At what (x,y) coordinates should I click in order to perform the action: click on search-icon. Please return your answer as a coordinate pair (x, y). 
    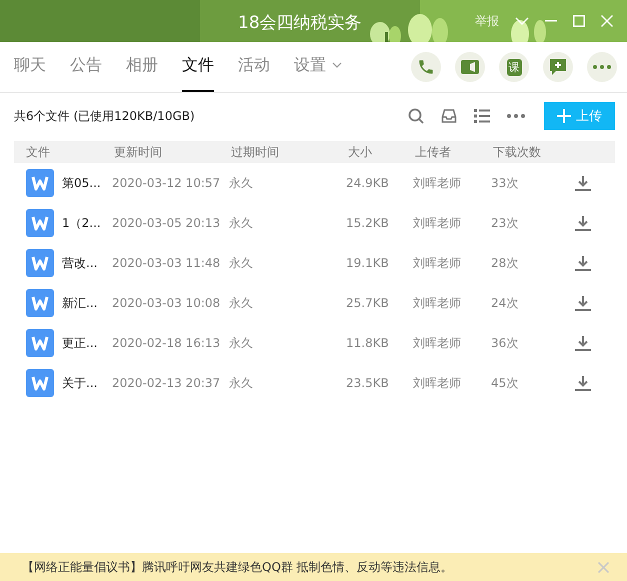
    Looking at the image, I should click on (416, 116).